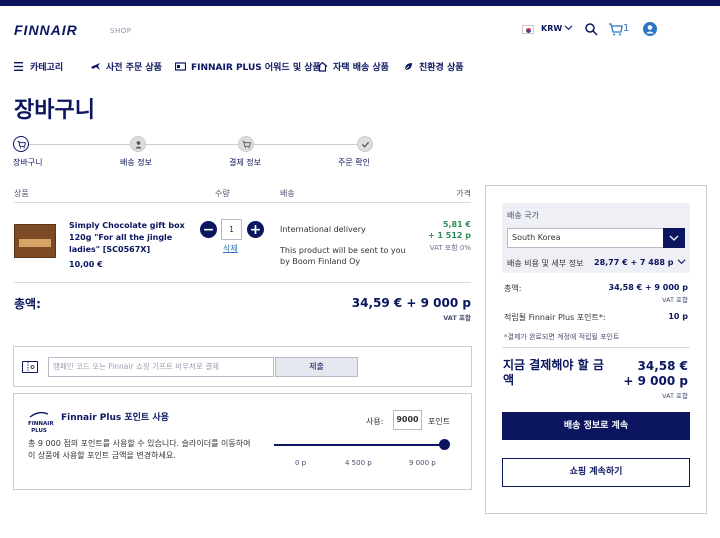 This screenshot has height=538, width=720. Describe the element at coordinates (523, 215) in the screenshot. I see `country-label: 배송 국가` at that location.